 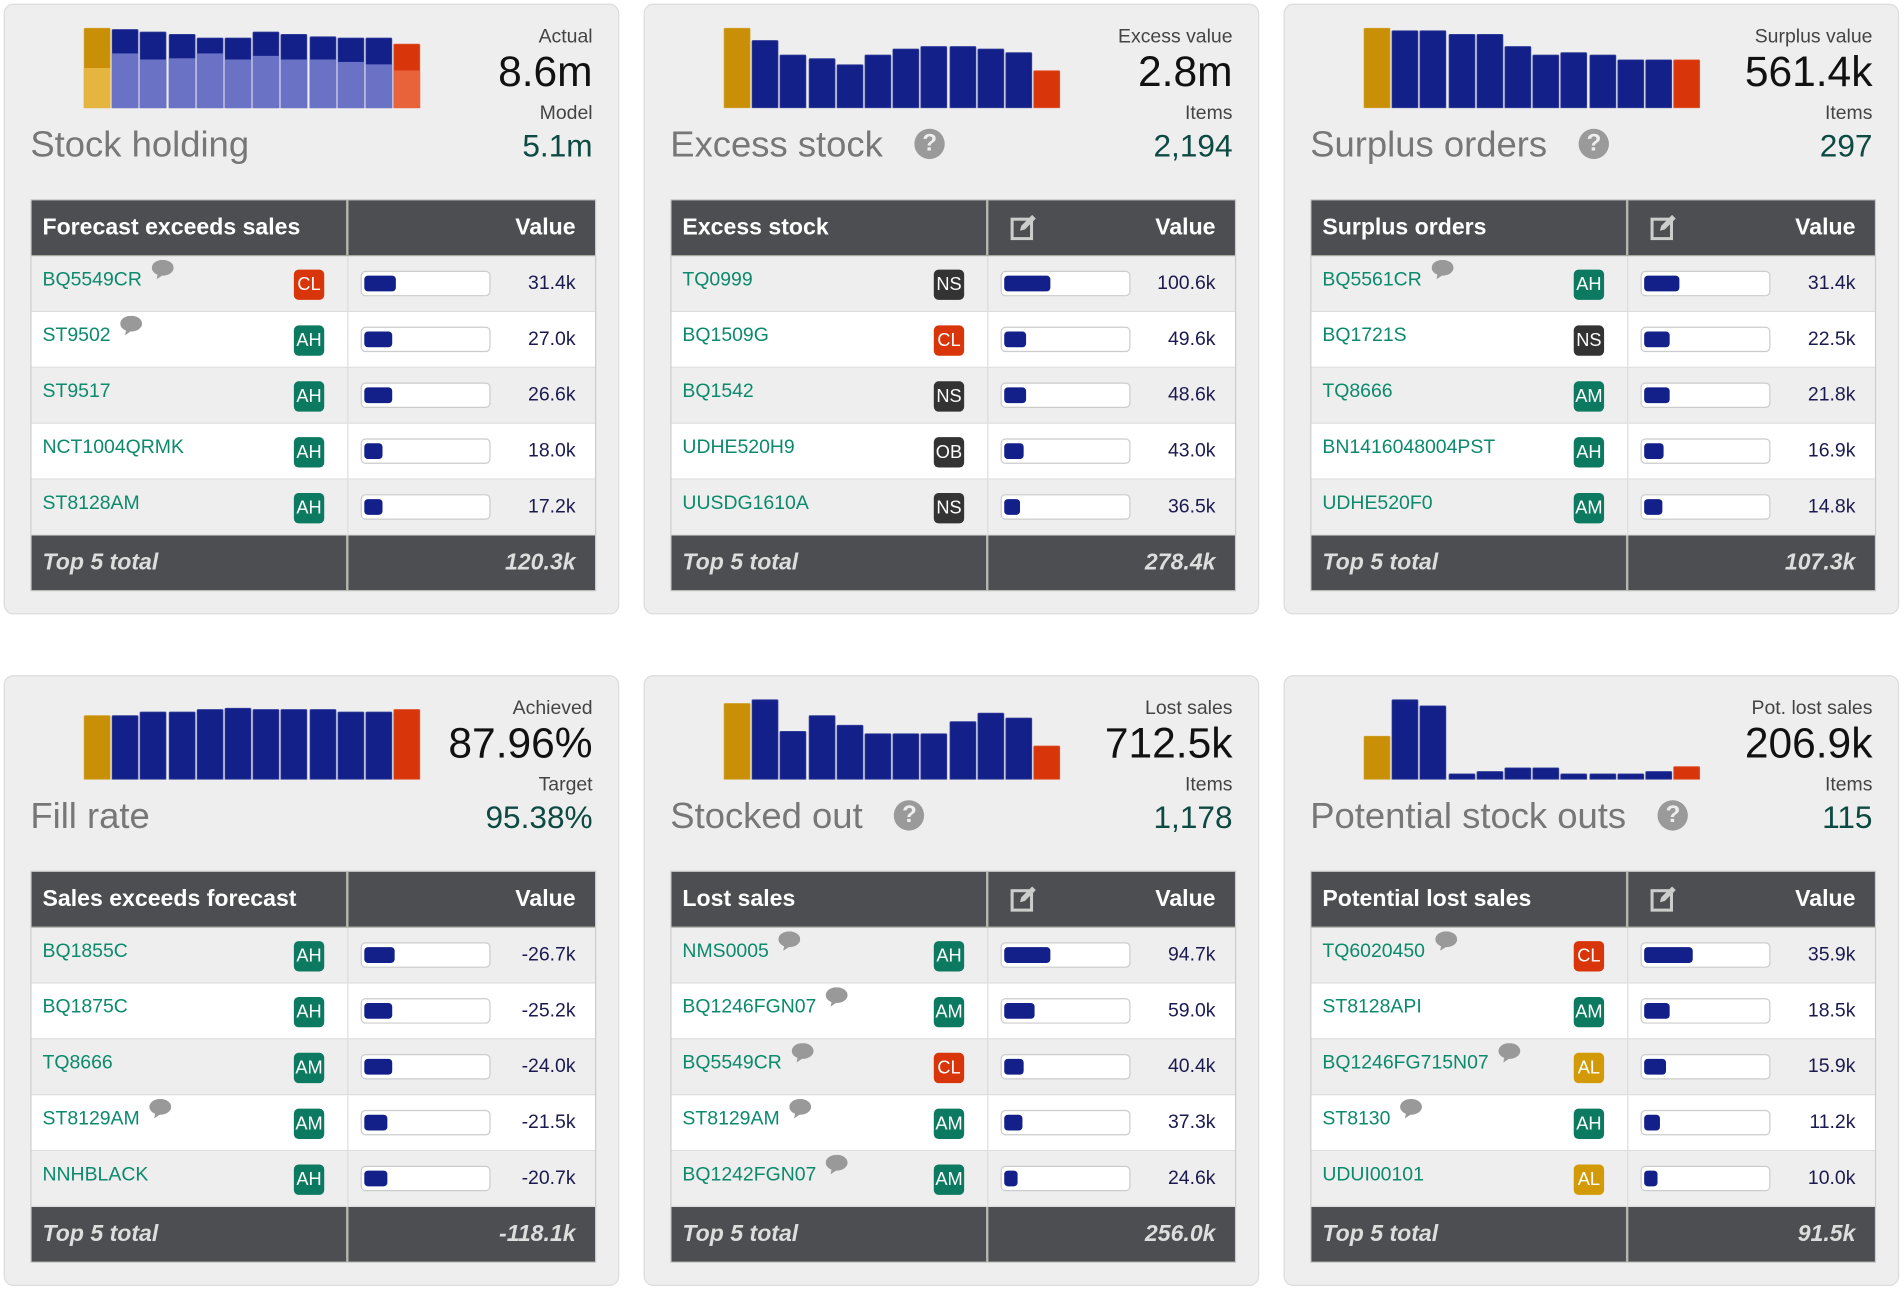 What do you see at coordinates (1652, 1122) in the screenshot?
I see `value-bar-fill` at bounding box center [1652, 1122].